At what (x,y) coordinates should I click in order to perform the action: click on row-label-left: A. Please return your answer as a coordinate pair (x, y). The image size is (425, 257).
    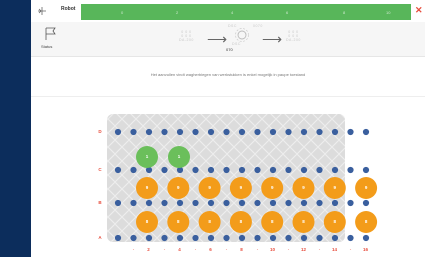
    Looking at the image, I should click on (100, 237).